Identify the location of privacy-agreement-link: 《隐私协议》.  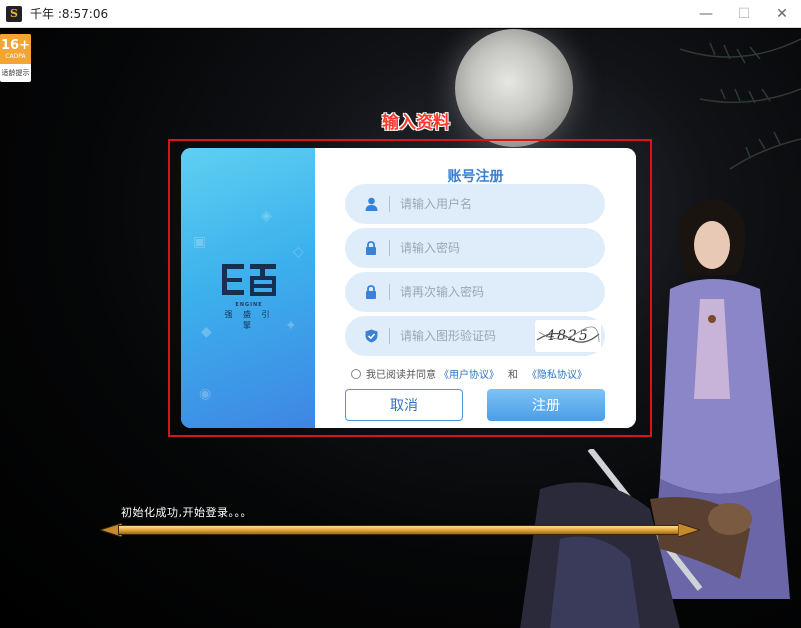
(557, 373).